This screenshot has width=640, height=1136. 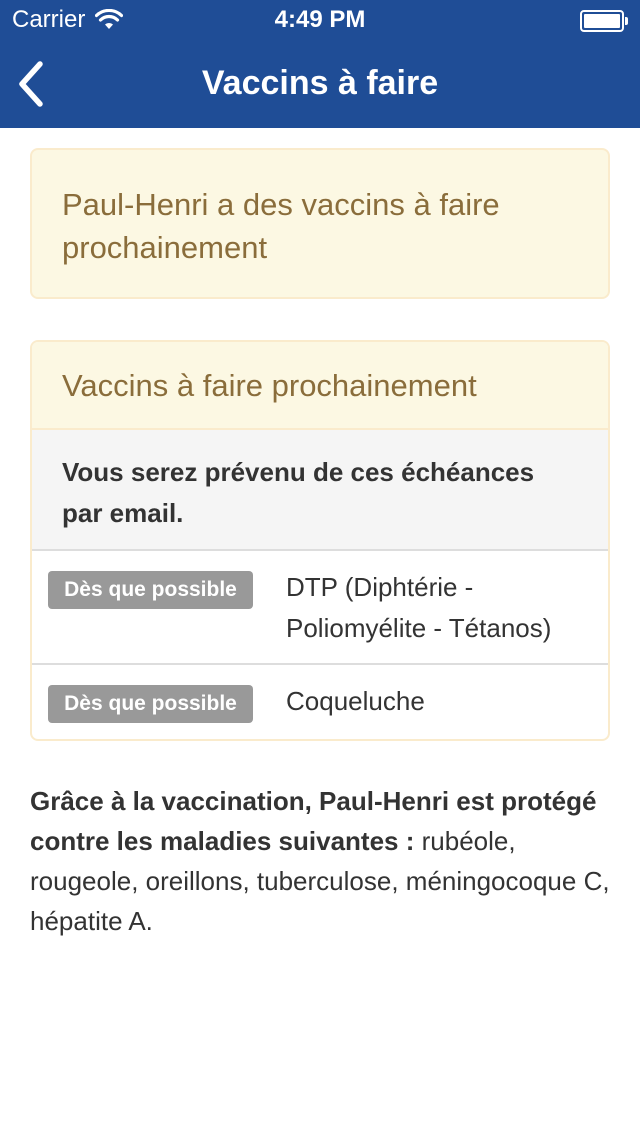 I want to click on status-time: 4:49 PM, so click(x=320, y=19).